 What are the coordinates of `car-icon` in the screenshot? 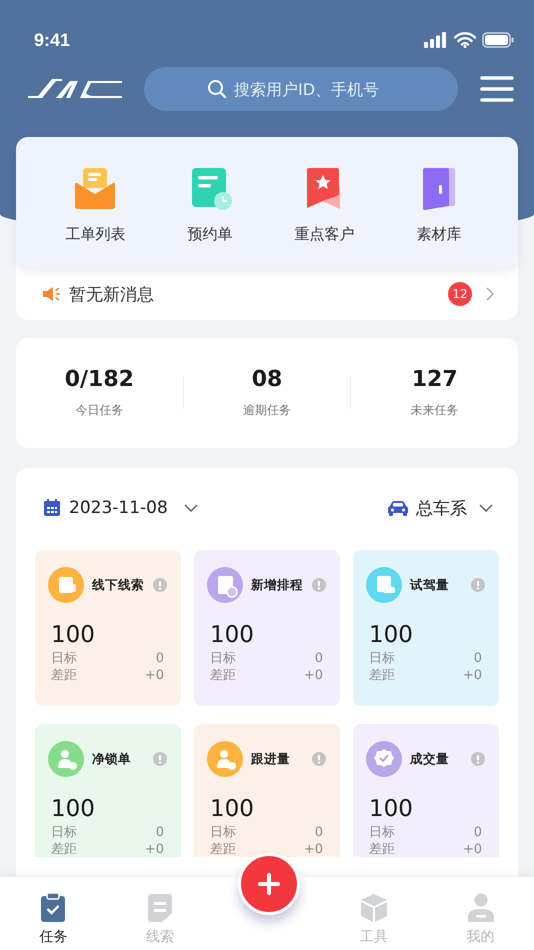 It's located at (398, 508).